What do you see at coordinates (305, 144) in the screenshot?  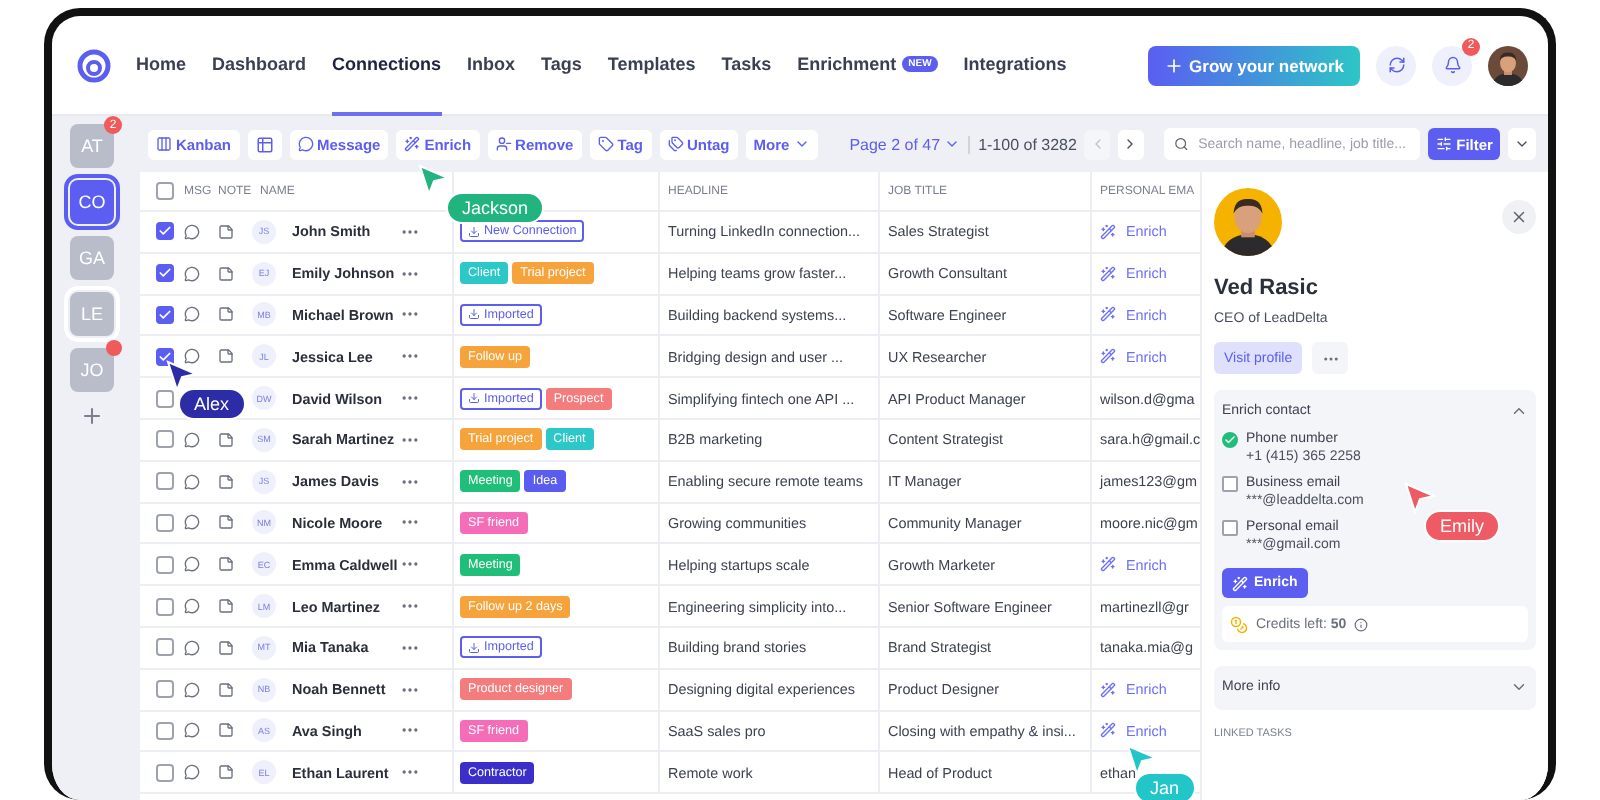 I see `speech-bubble-icon` at bounding box center [305, 144].